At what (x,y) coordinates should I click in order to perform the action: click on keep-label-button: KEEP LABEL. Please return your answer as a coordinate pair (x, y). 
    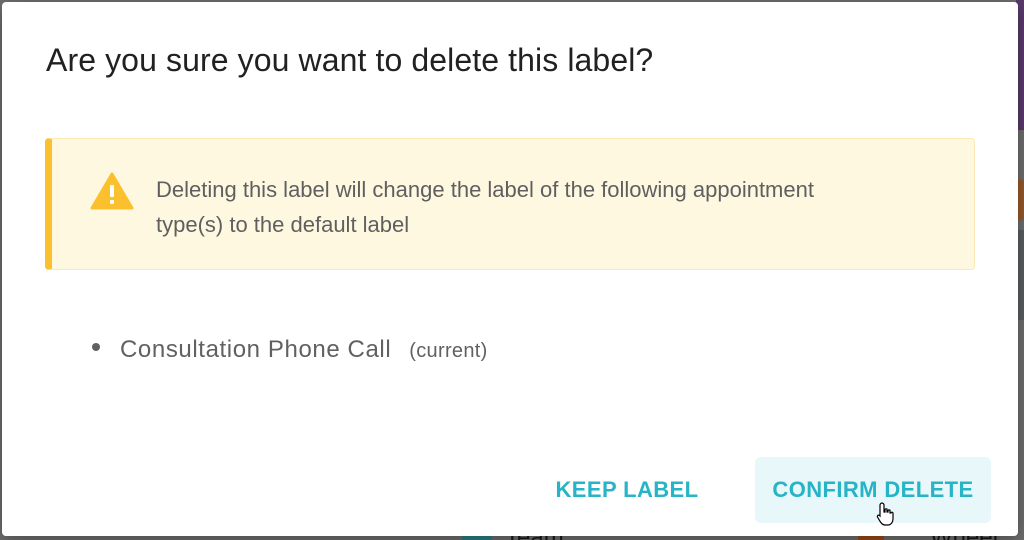
    Looking at the image, I should click on (627, 490).